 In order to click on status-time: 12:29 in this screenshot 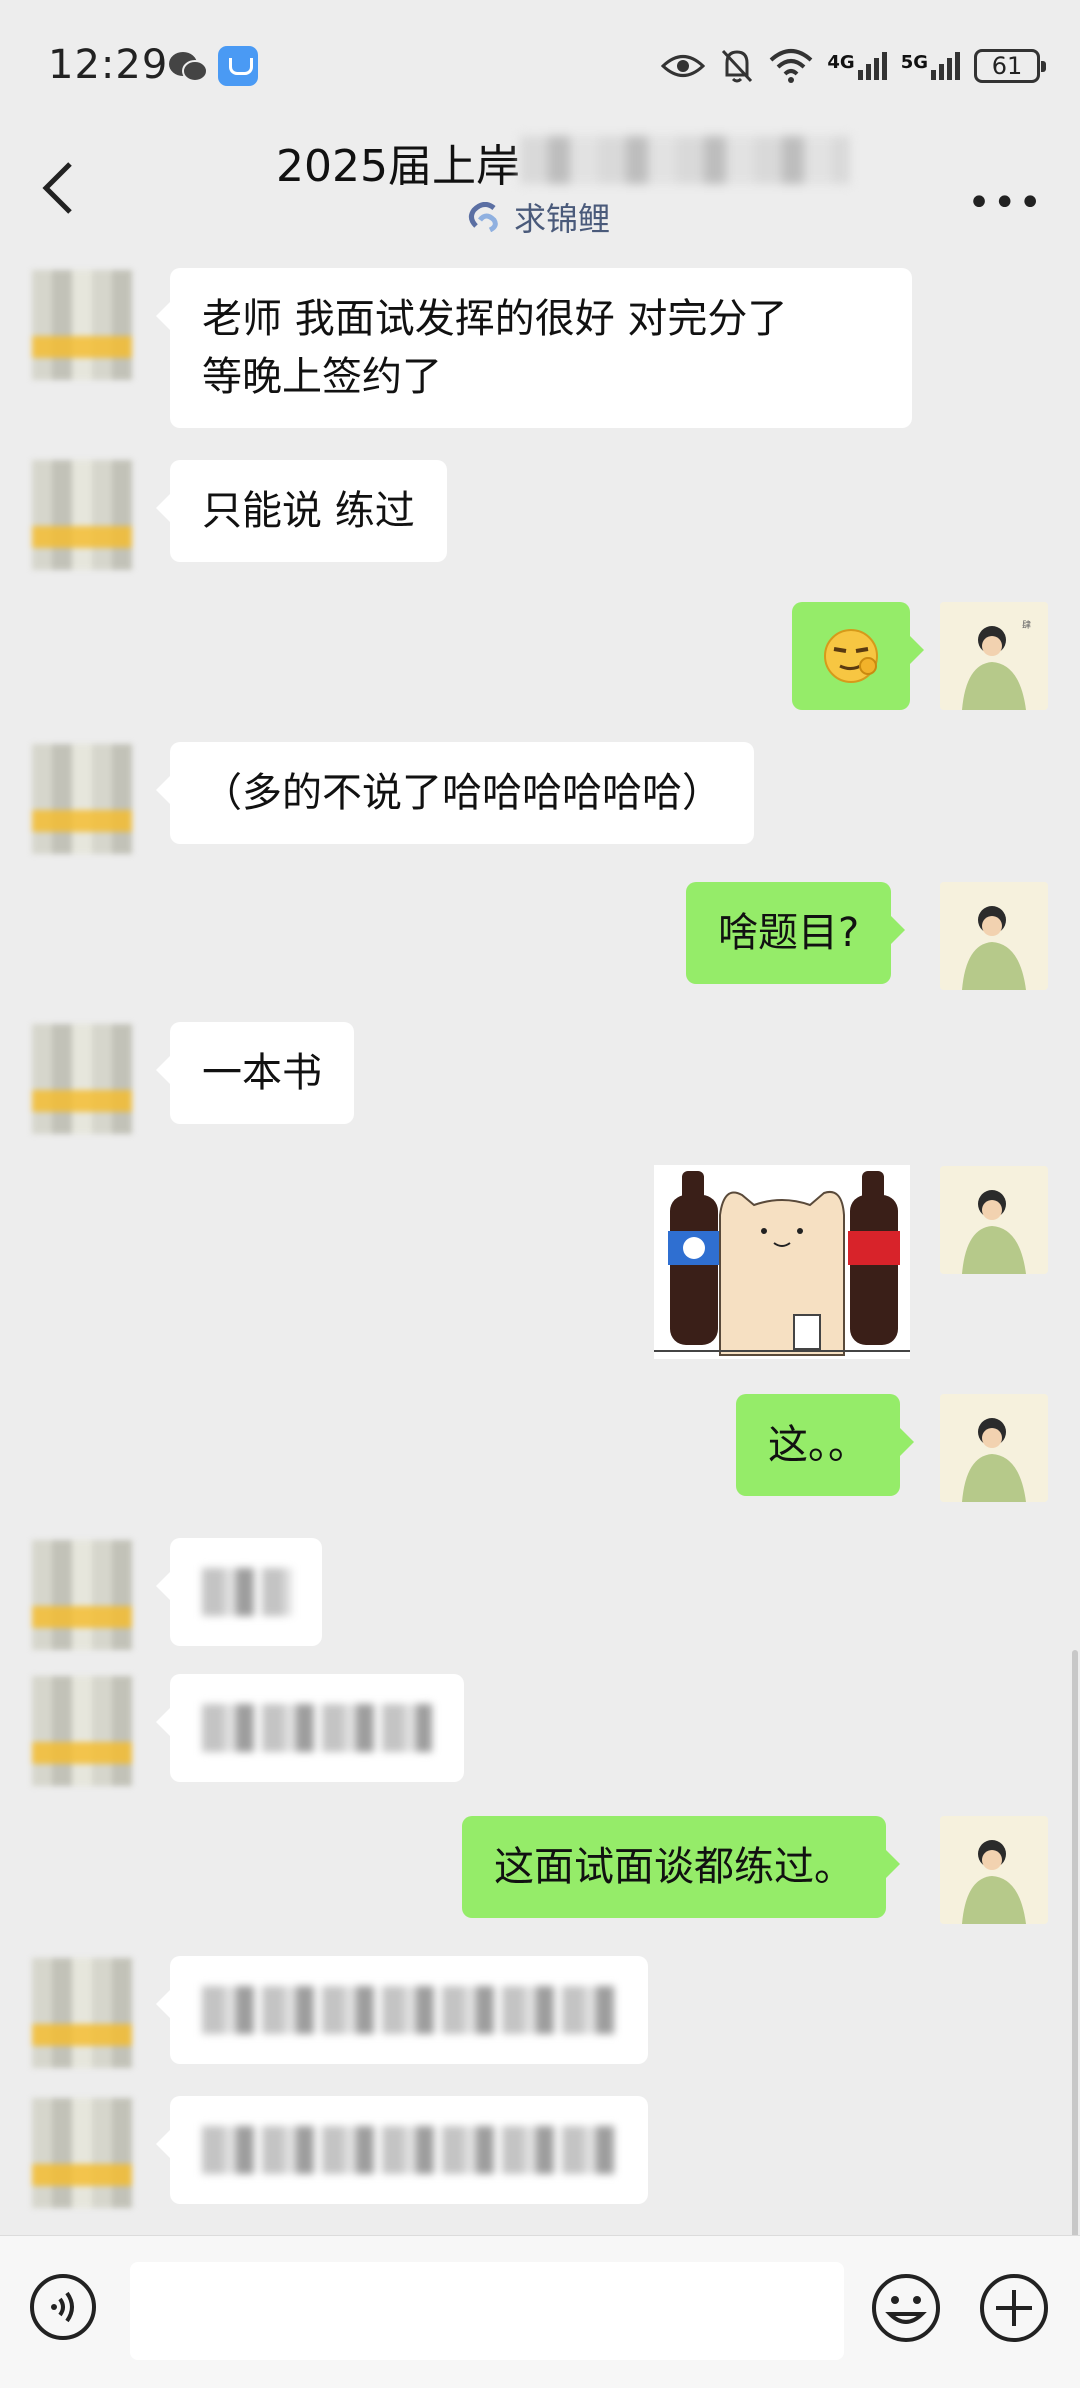, I will do `click(108, 65)`.